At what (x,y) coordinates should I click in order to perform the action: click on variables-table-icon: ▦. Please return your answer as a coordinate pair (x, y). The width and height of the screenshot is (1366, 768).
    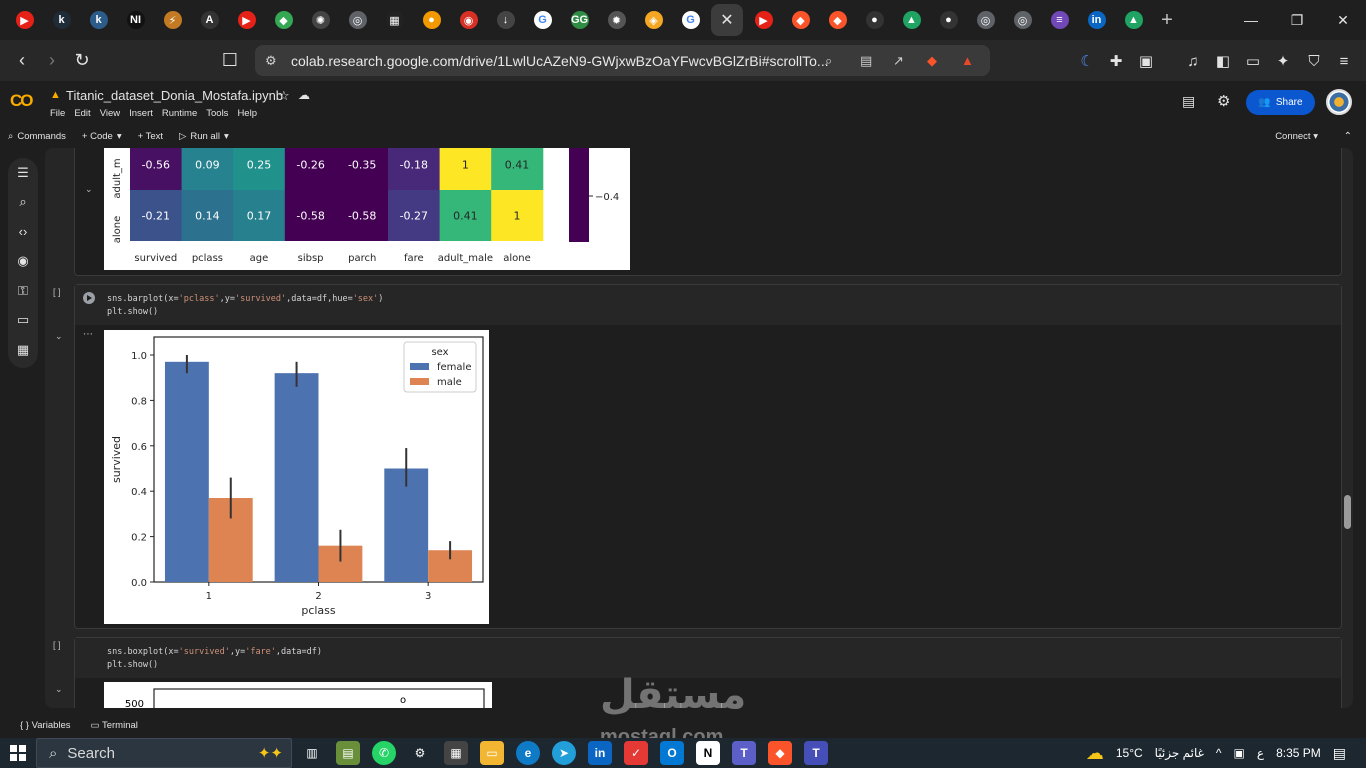
    Looking at the image, I should click on (23, 350).